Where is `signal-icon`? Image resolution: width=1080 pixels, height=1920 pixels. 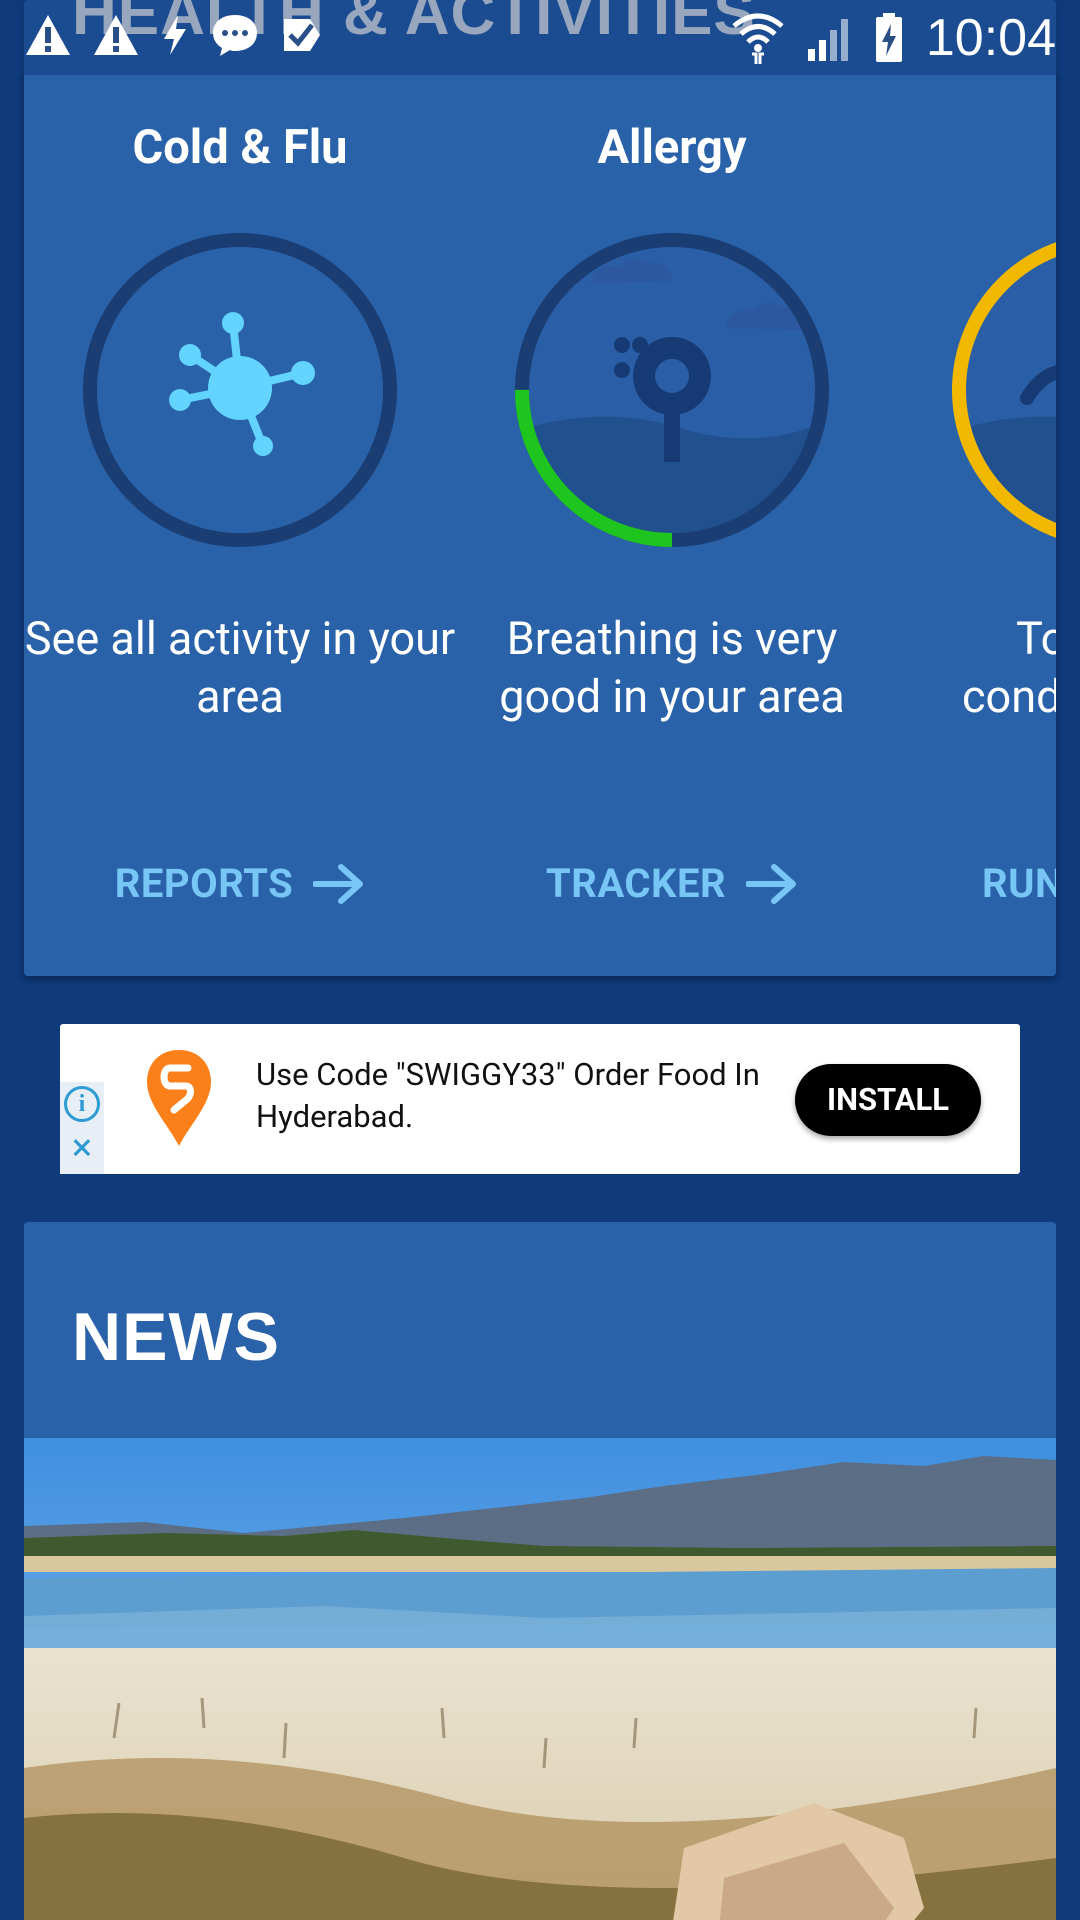
signal-icon is located at coordinates (827, 40).